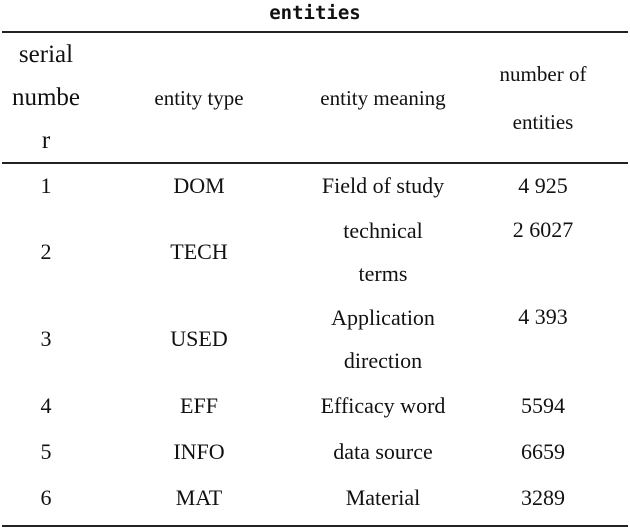 The width and height of the screenshot is (630, 528). I want to click on header-entity-meaning: entity meaning, so click(383, 97).